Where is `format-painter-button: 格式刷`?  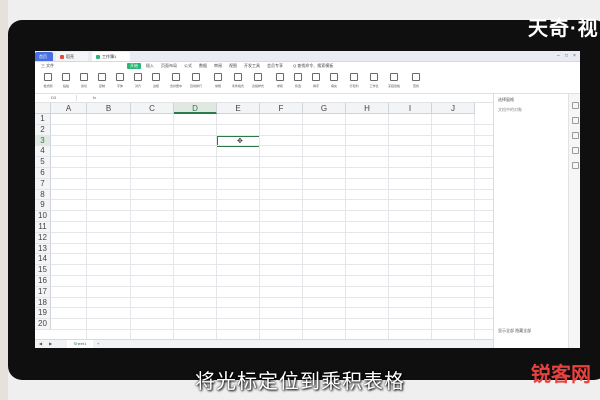
format-painter-button: 格式刷 is located at coordinates (48, 81).